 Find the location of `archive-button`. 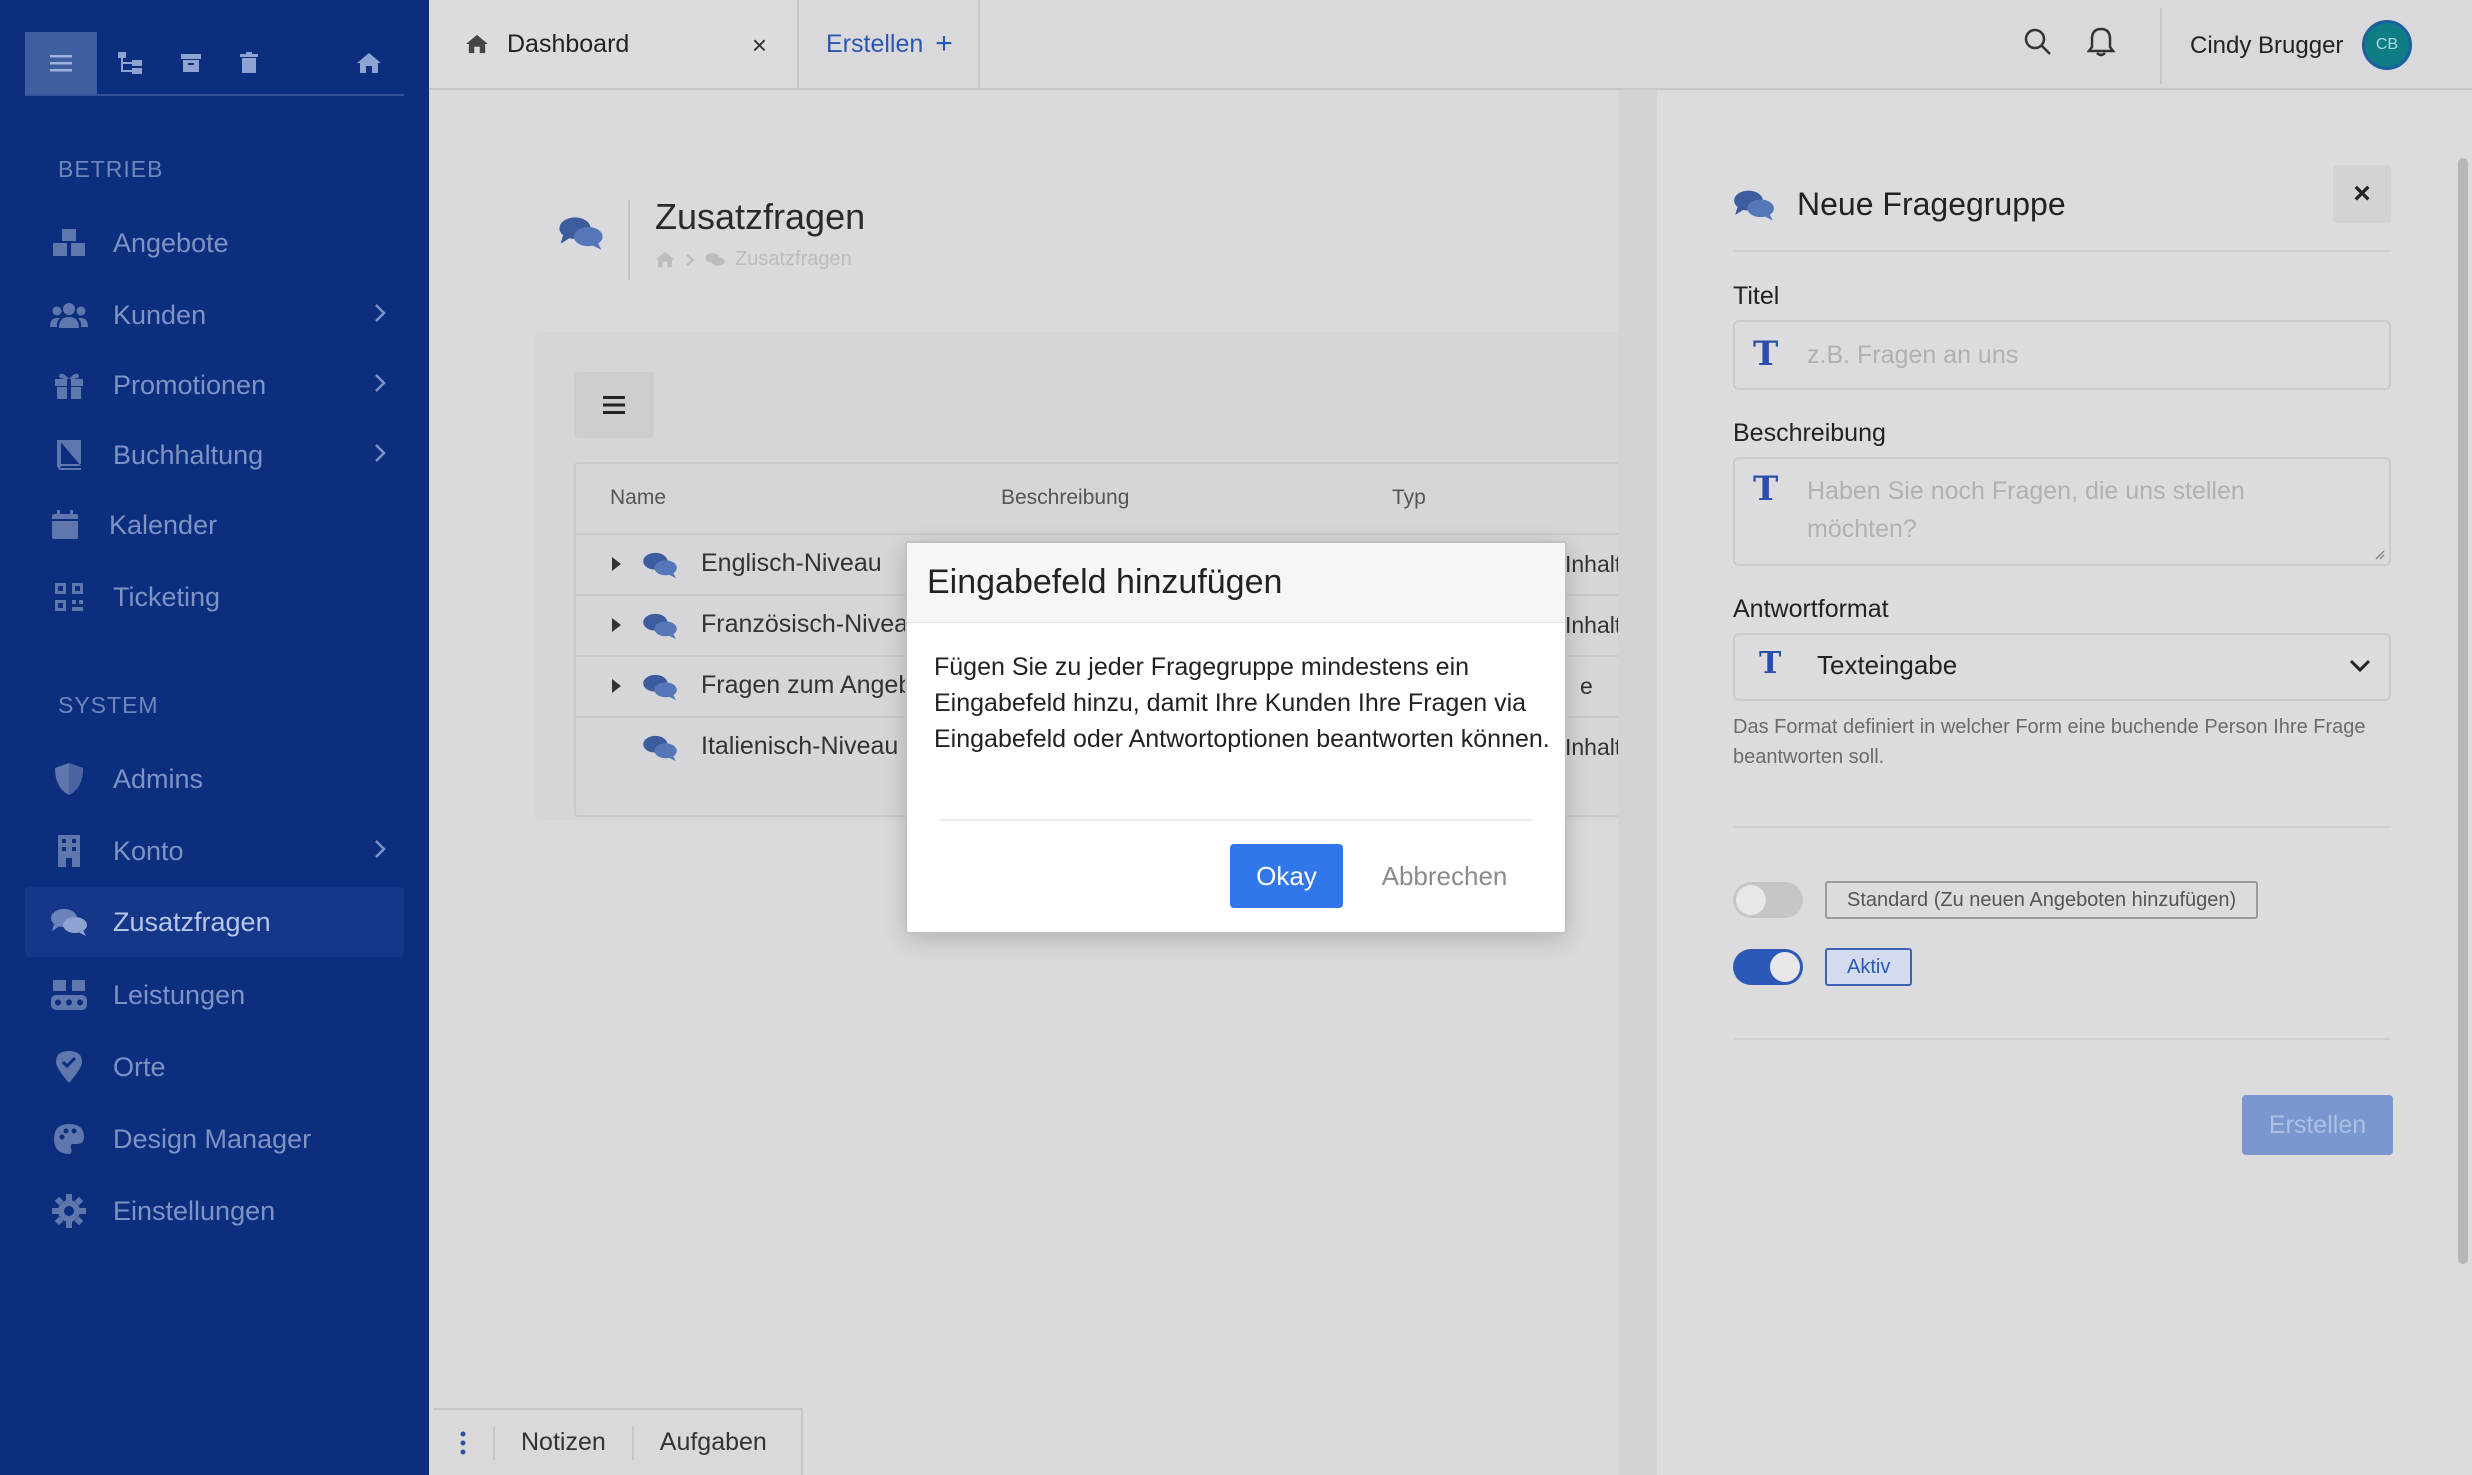

archive-button is located at coordinates (191, 63).